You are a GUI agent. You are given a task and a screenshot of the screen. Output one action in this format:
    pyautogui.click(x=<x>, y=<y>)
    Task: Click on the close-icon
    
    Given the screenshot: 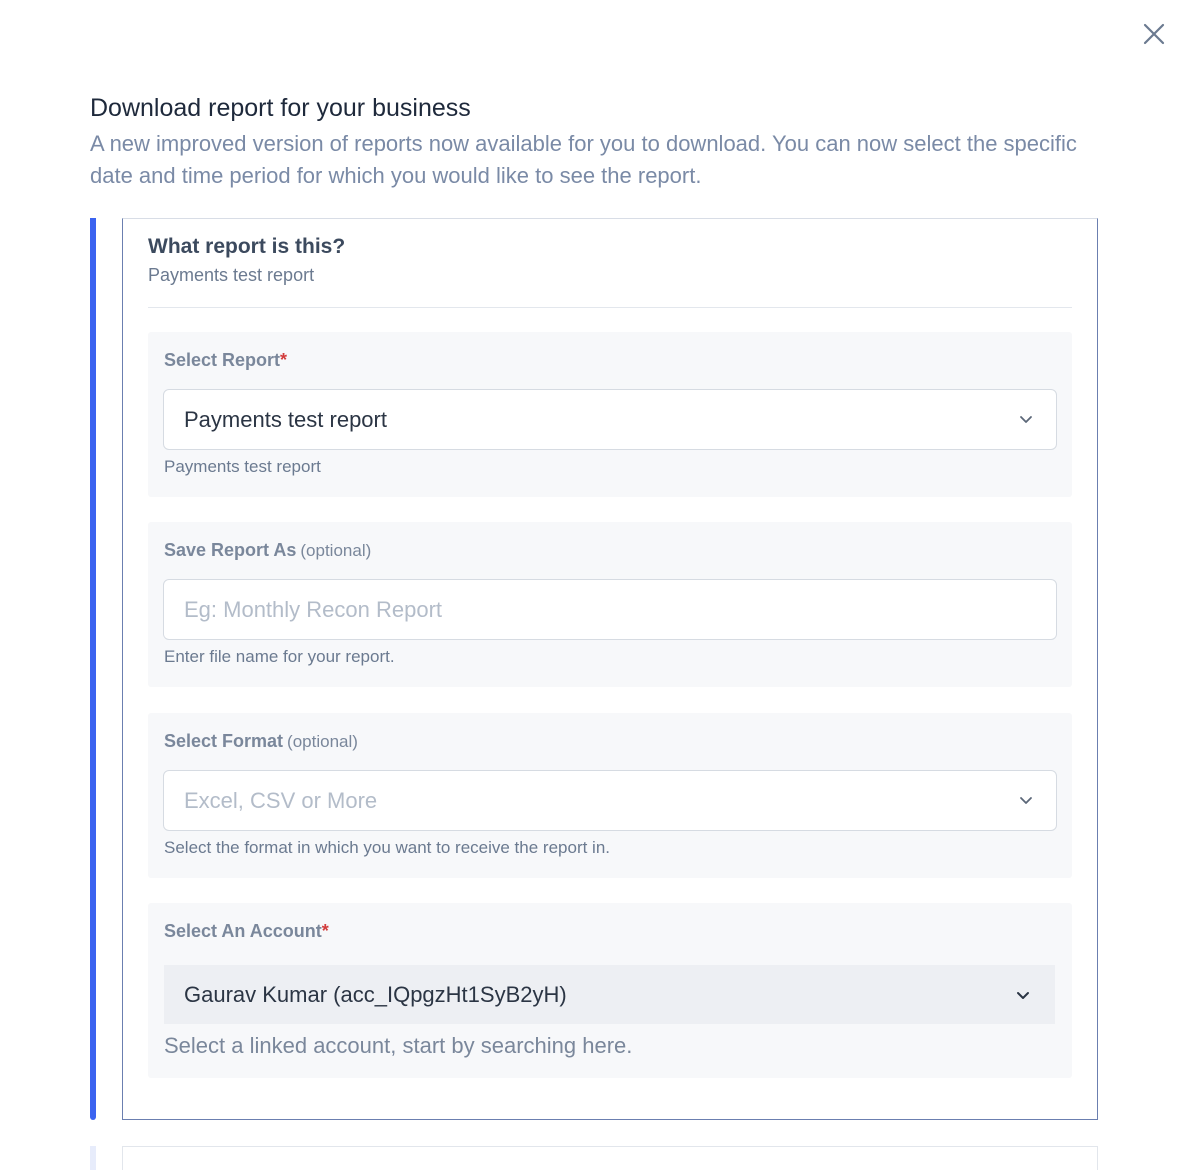 What is the action you would take?
    pyautogui.click(x=1154, y=34)
    